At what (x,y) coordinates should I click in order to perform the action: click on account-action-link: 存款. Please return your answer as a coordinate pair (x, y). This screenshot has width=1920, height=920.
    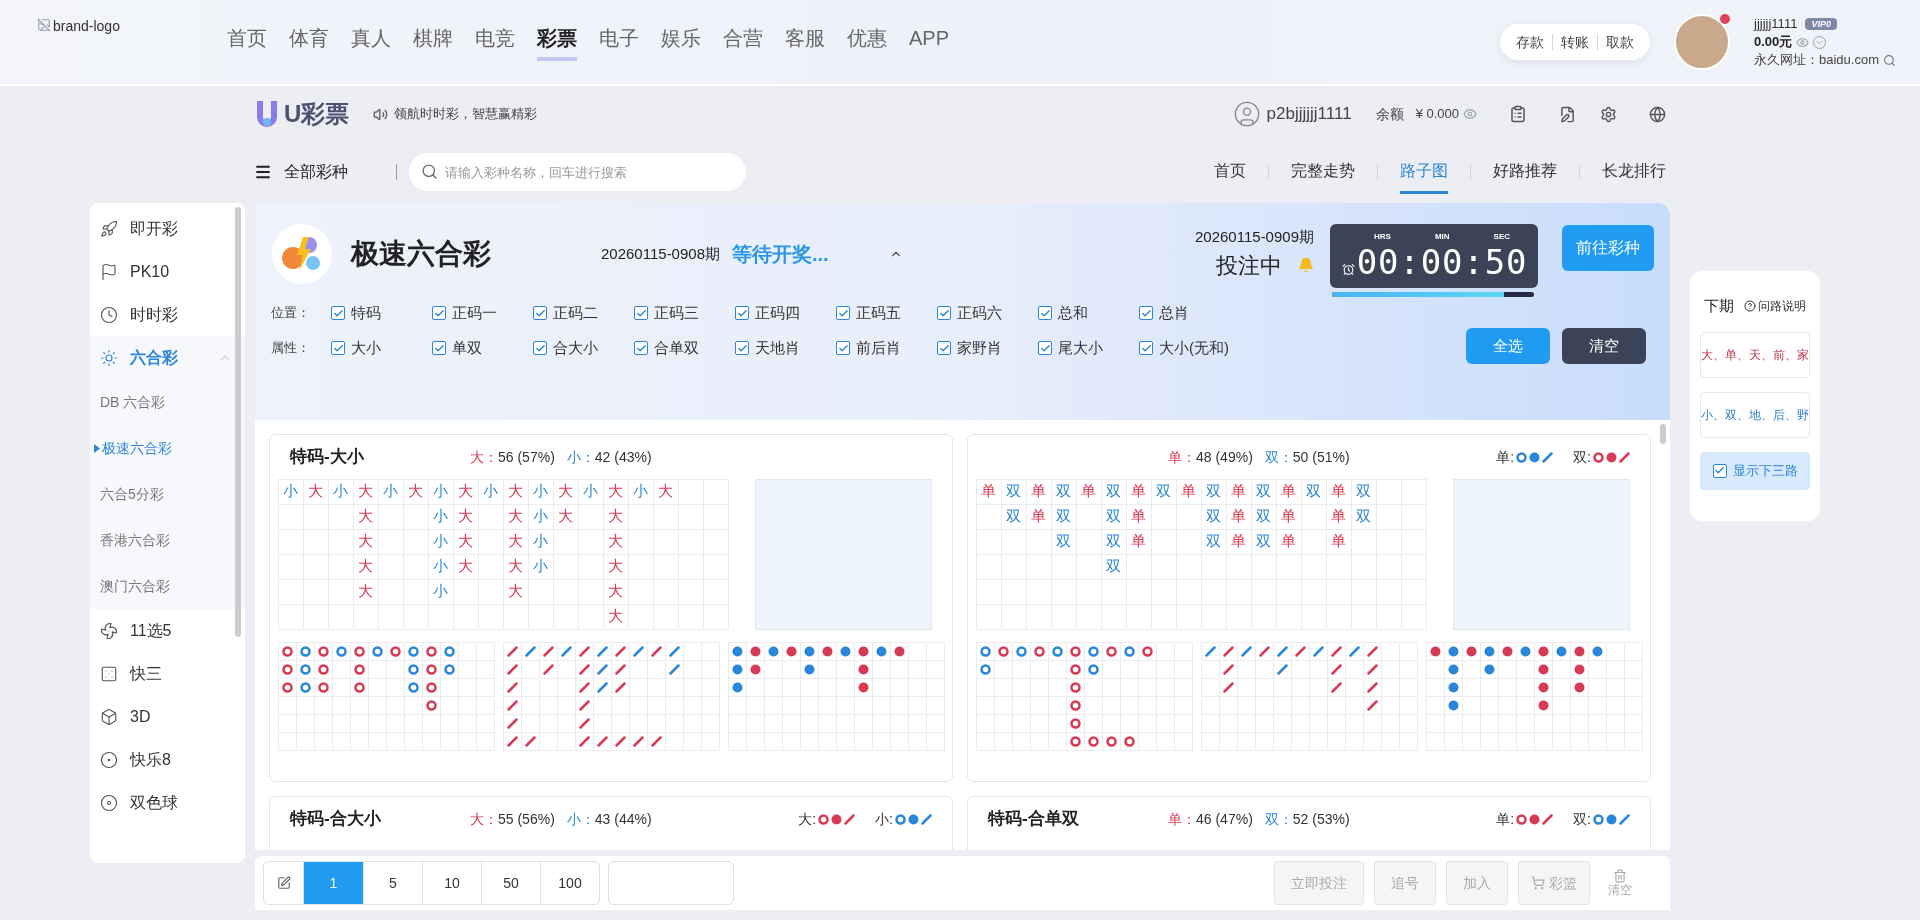
    Looking at the image, I should click on (1530, 42).